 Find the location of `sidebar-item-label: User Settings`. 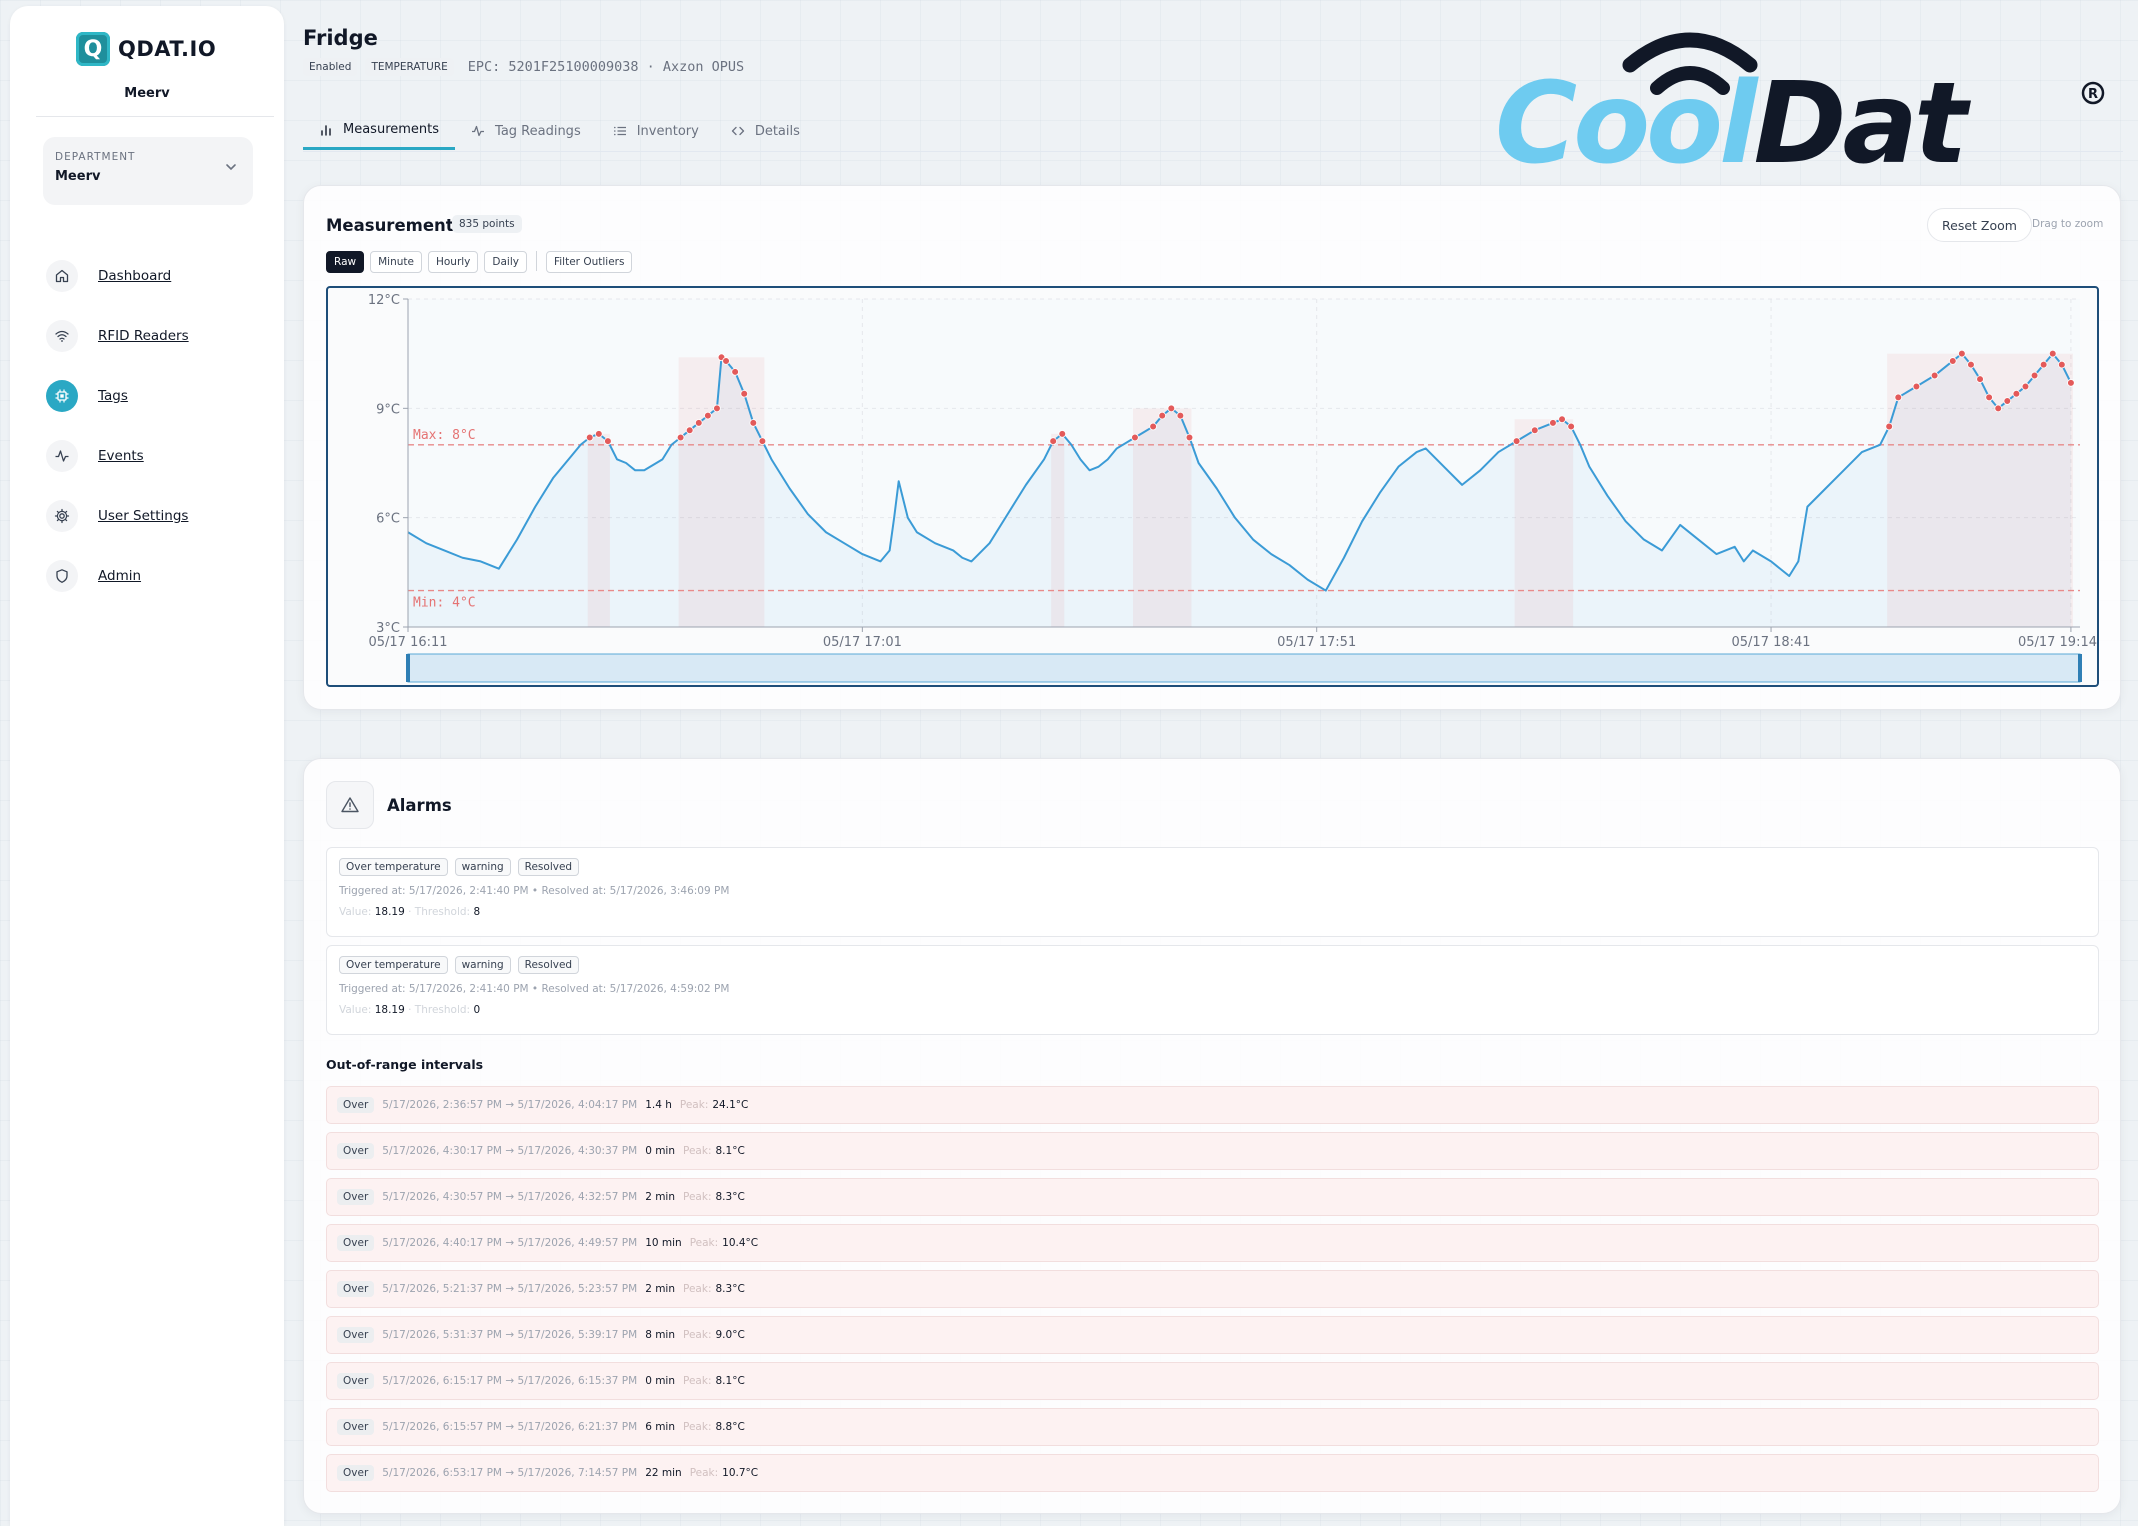

sidebar-item-label: User Settings is located at coordinates (143, 516).